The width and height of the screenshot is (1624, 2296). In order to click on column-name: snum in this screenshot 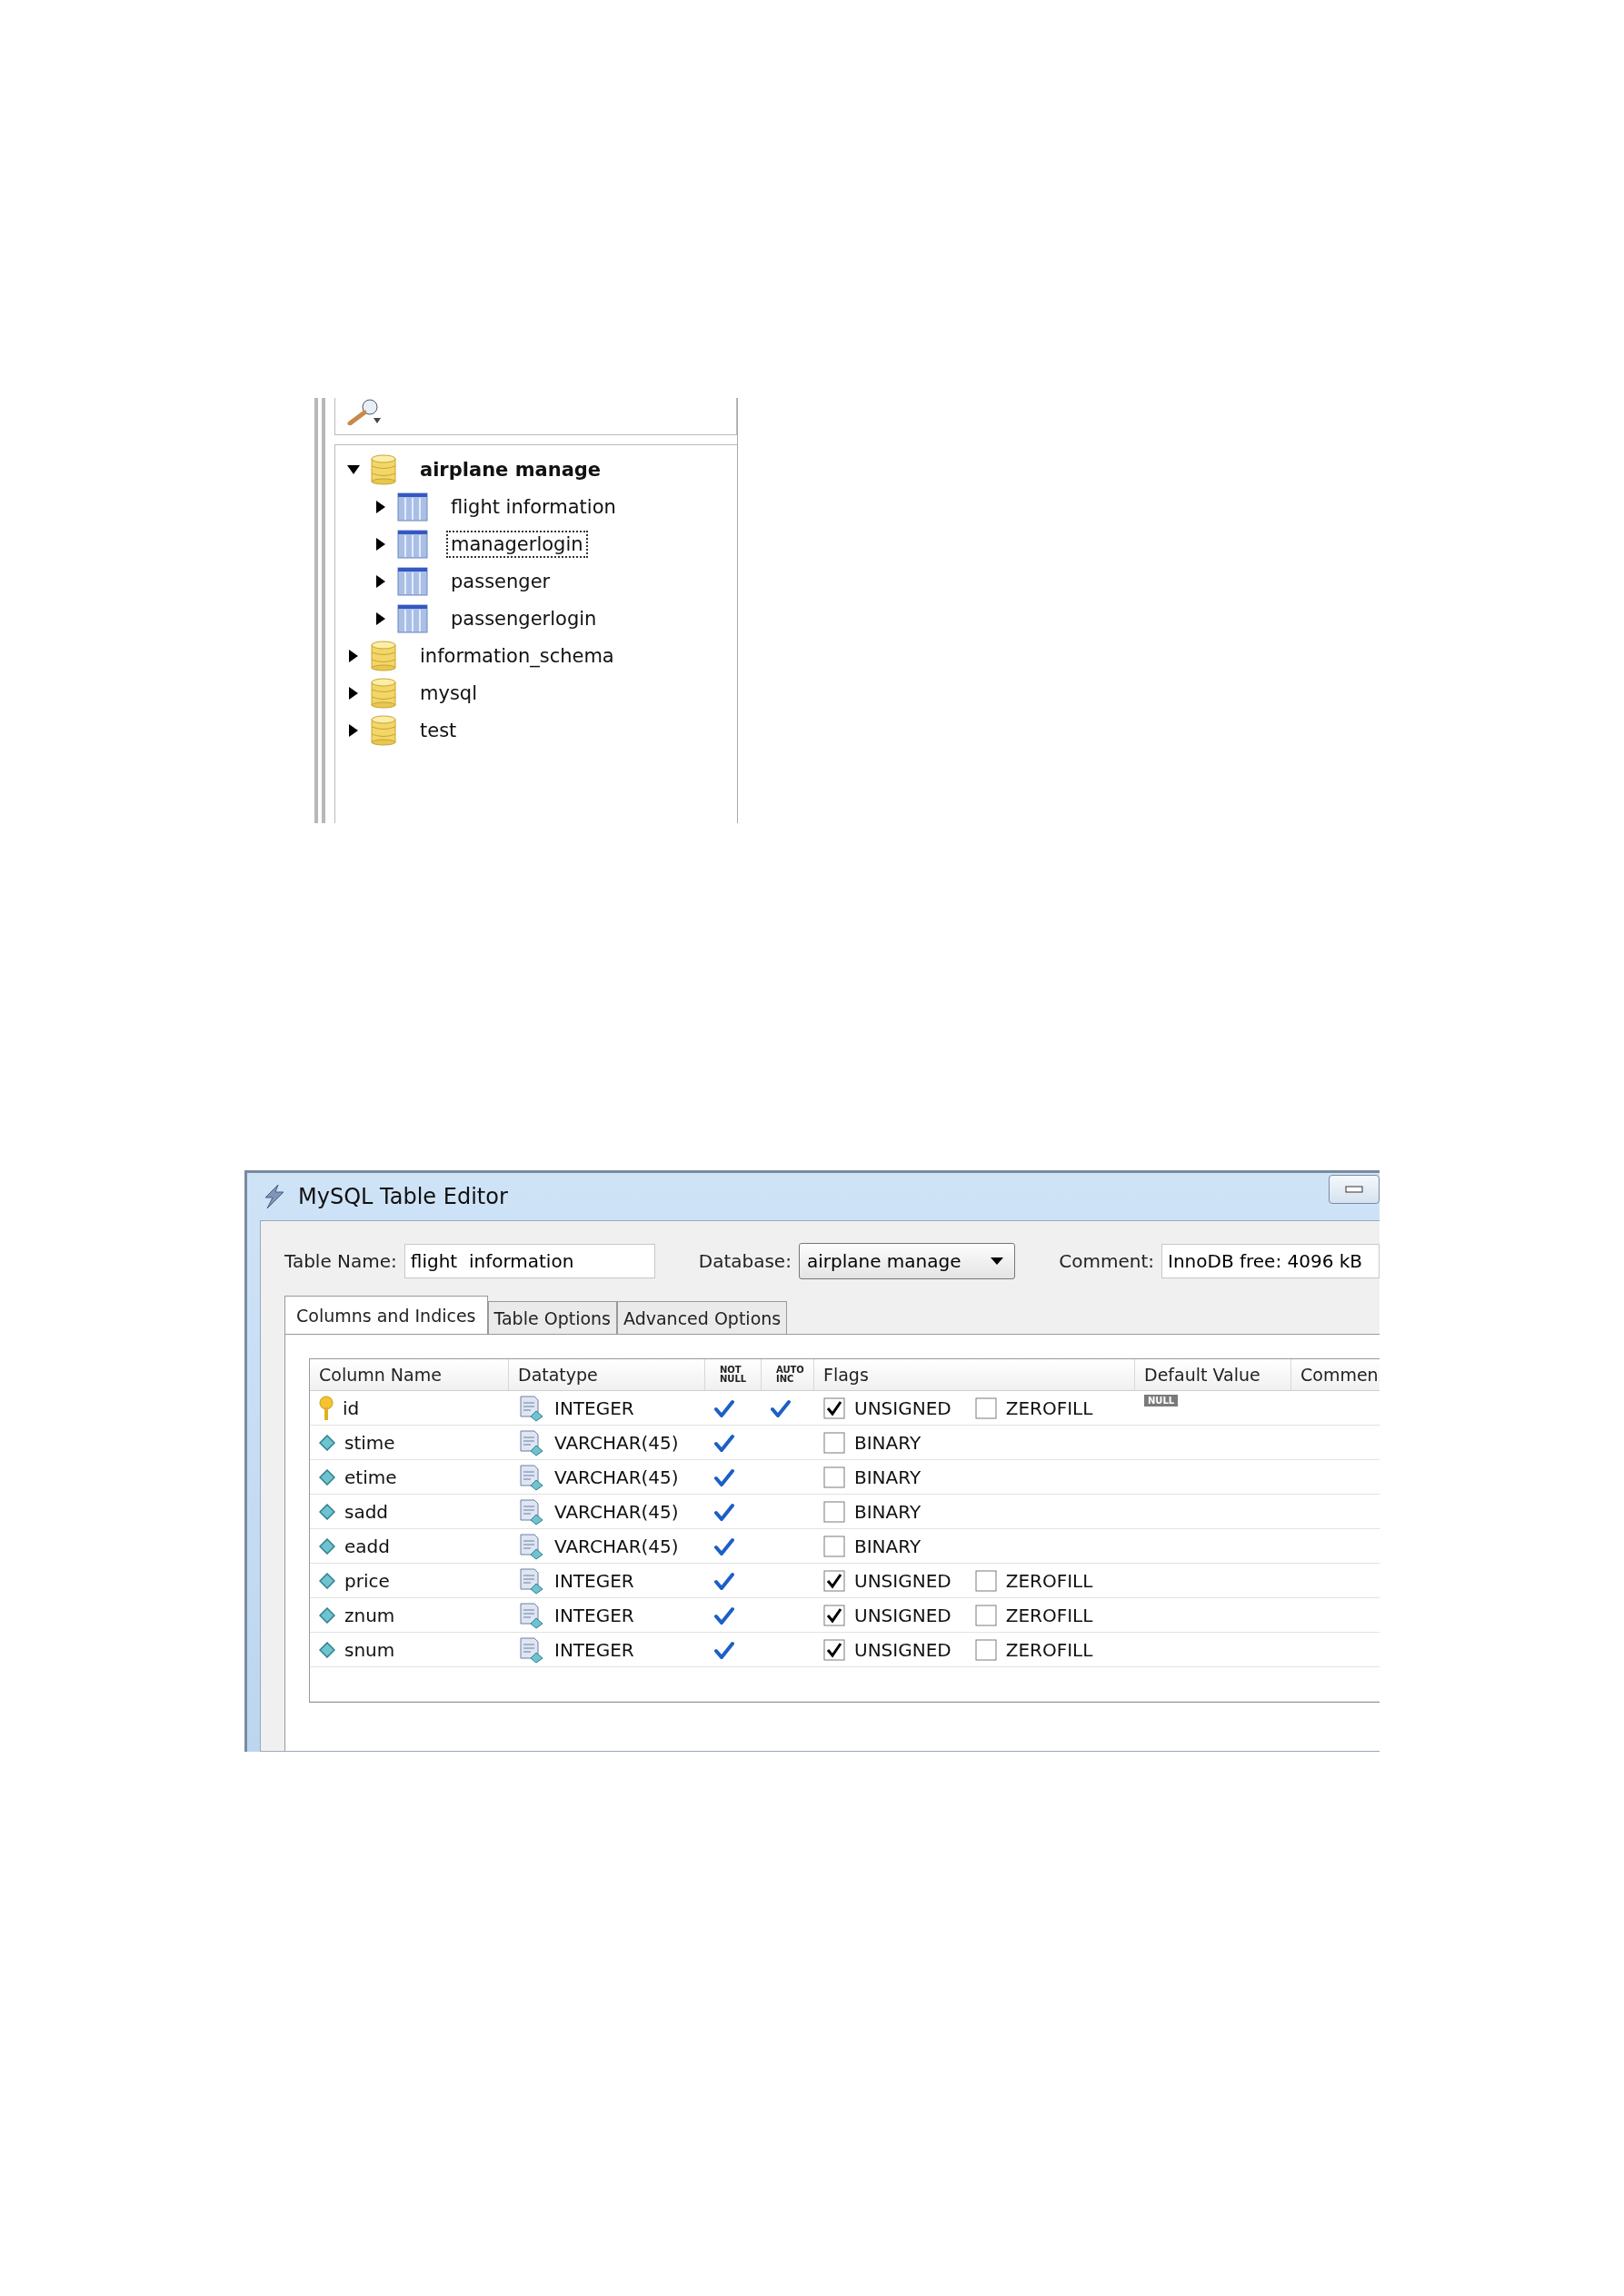, I will do `click(369, 1649)`.